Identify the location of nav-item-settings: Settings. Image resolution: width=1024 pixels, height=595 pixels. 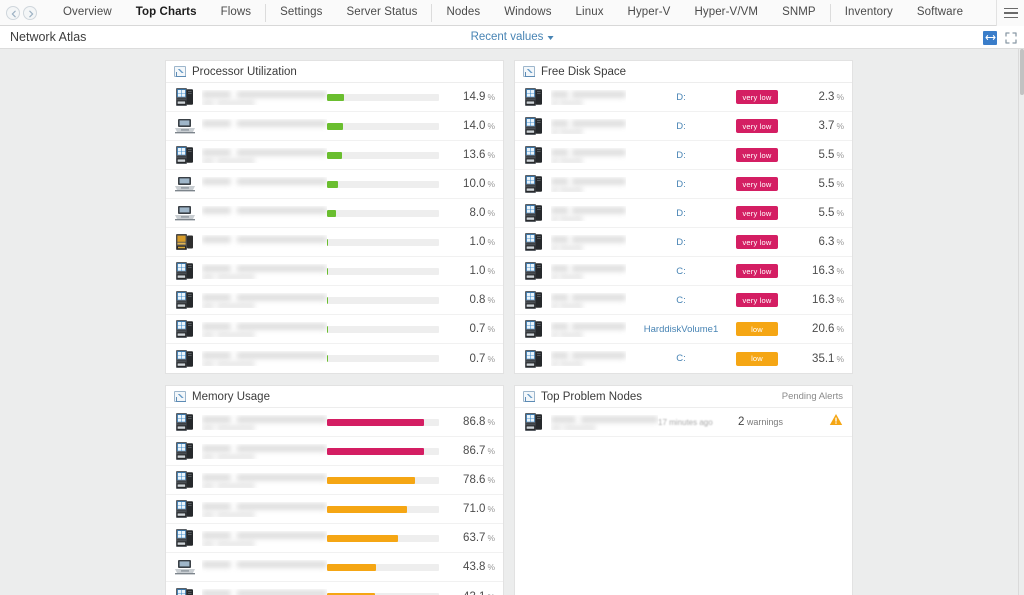
(301, 12).